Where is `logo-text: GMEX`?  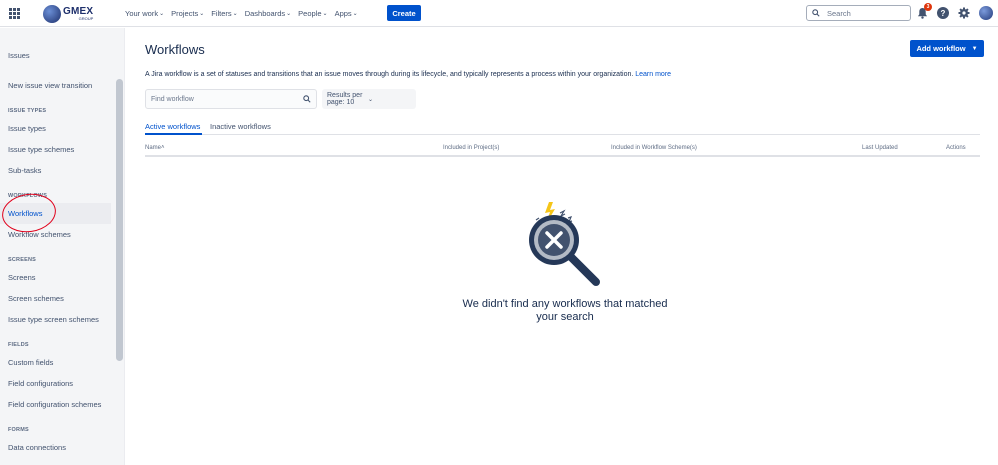 logo-text: GMEX is located at coordinates (78, 11).